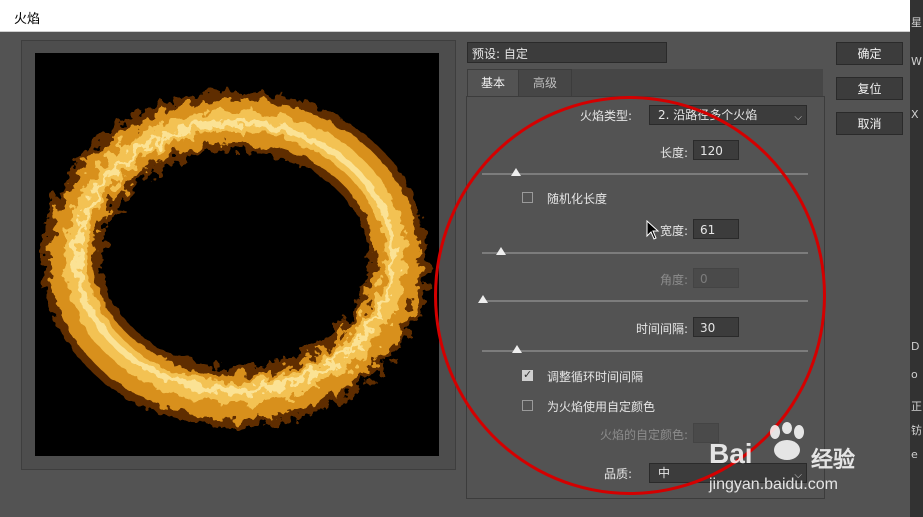 The width and height of the screenshot is (923, 517). I want to click on watermark-cn: 经验, so click(833, 460).